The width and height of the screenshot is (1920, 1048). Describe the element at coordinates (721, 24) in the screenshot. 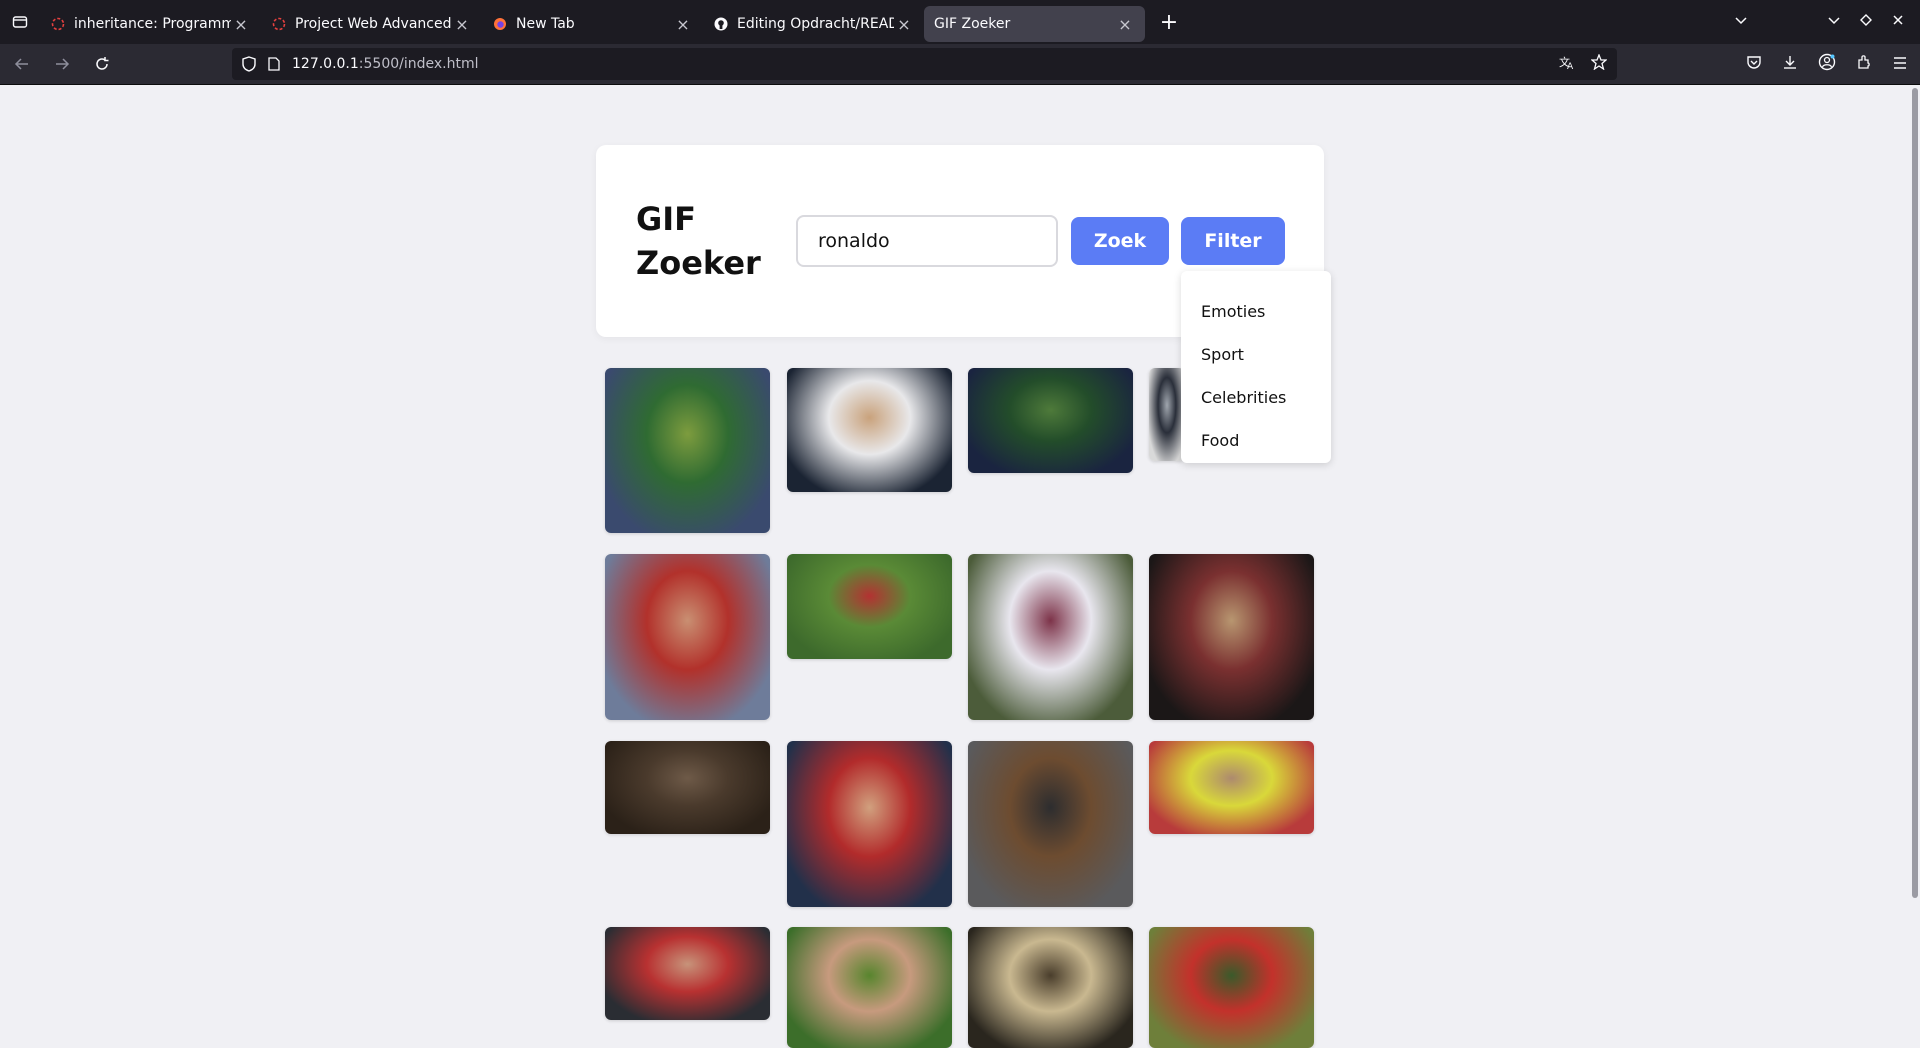

I see `github-icon` at that location.